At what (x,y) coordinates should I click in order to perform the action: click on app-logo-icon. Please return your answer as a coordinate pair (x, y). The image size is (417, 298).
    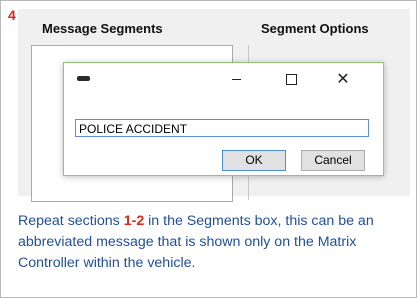
    Looking at the image, I should click on (83, 78).